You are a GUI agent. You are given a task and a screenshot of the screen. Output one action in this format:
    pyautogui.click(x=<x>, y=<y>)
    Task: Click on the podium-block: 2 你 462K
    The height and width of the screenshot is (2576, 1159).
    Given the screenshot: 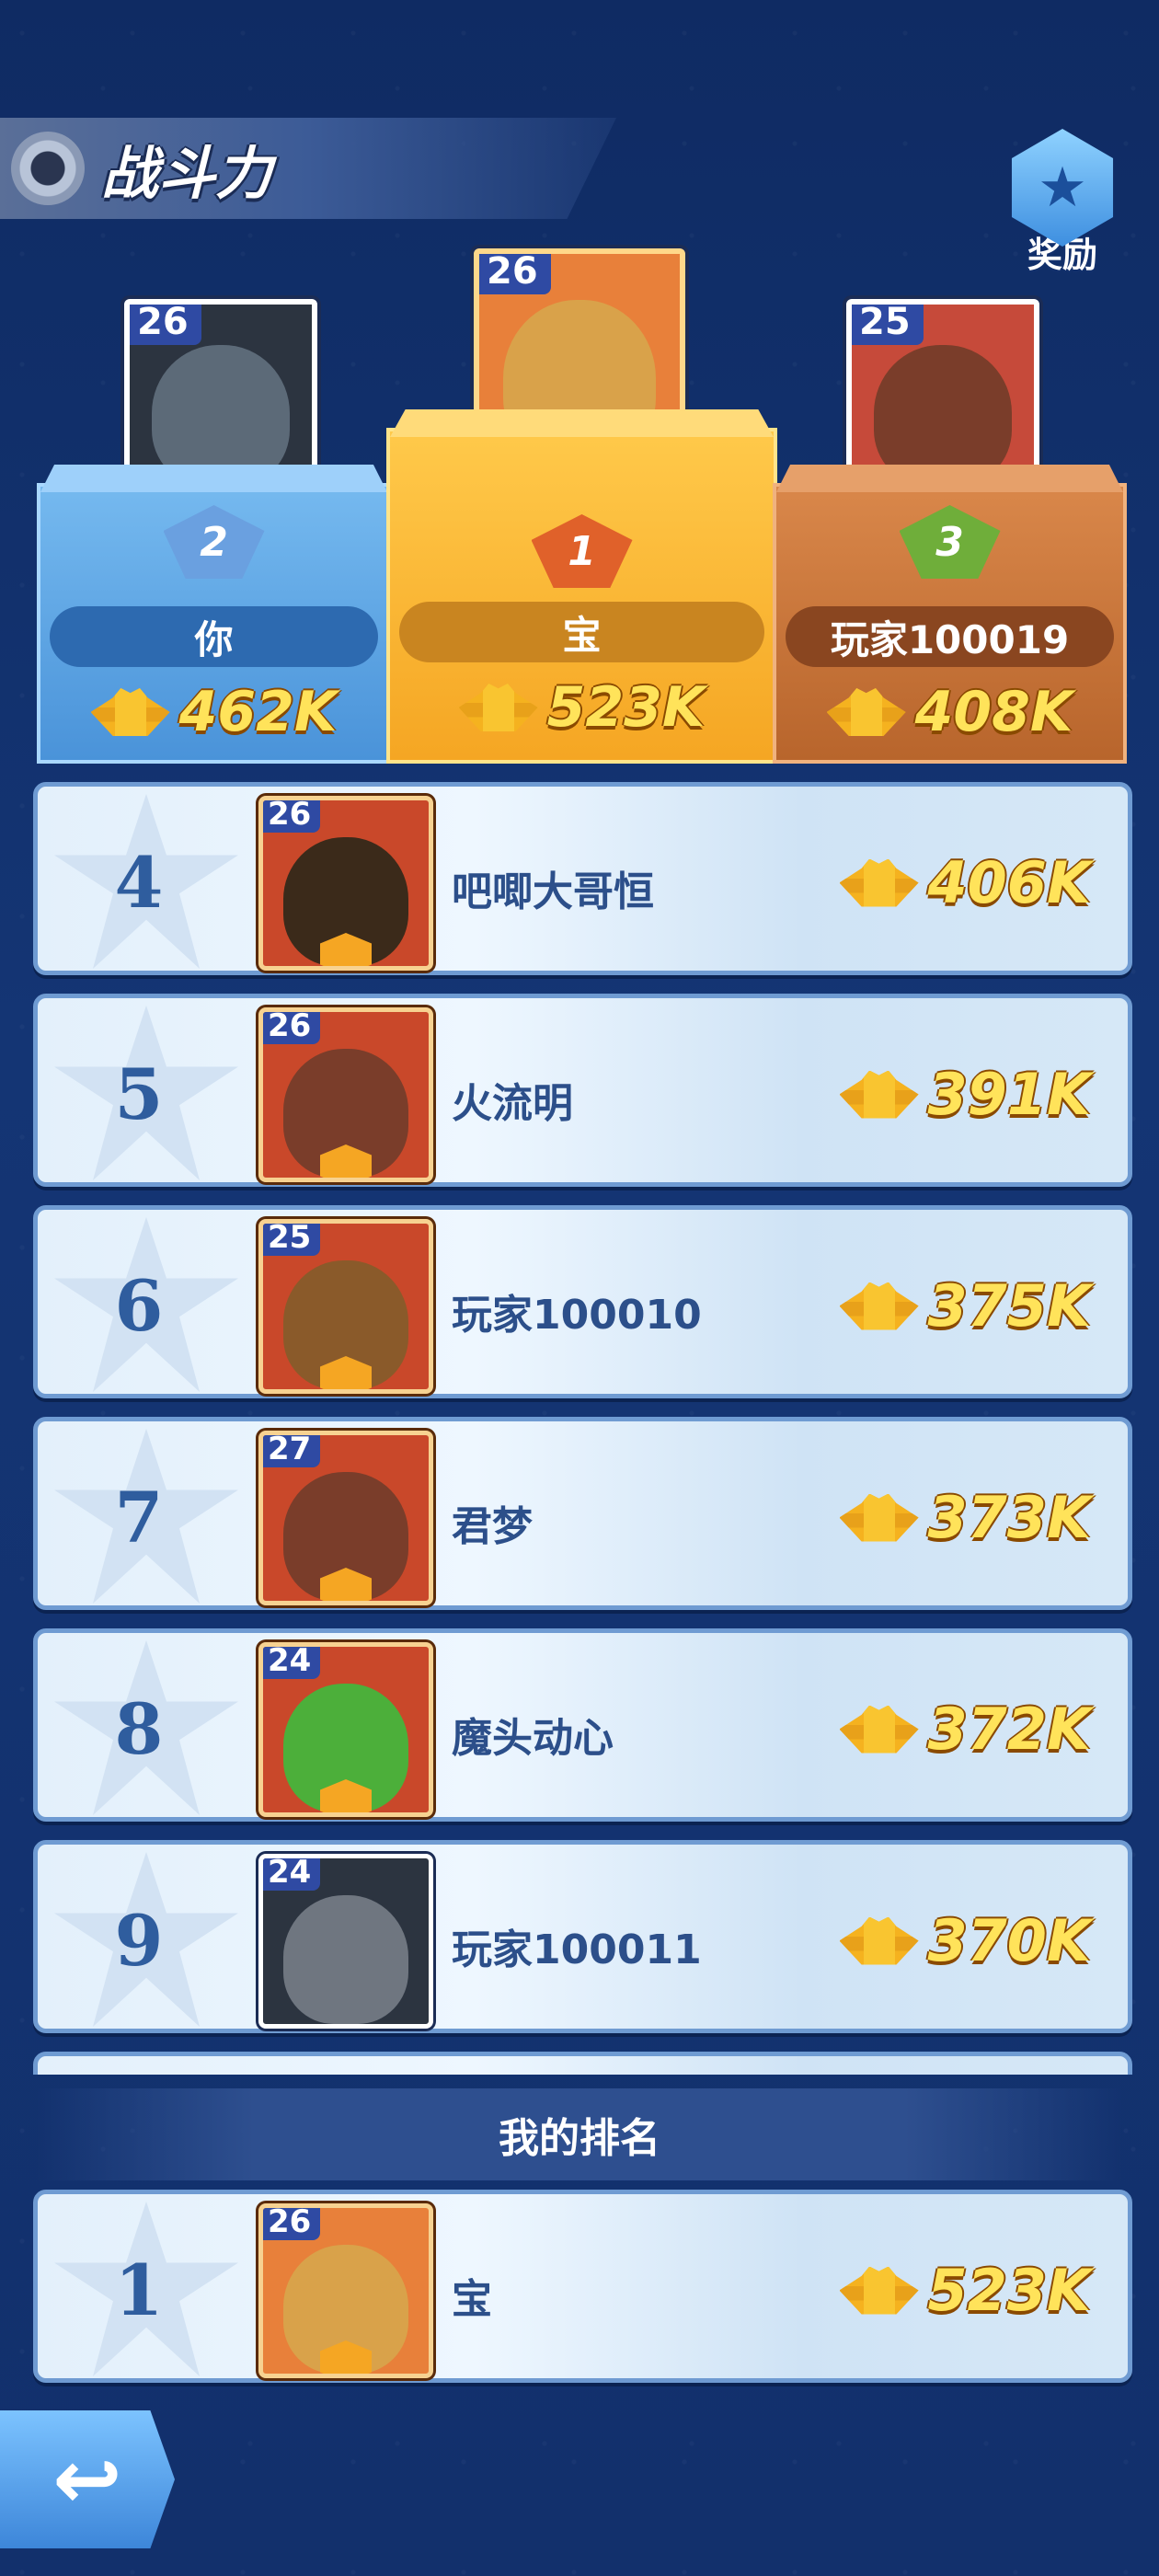 What is the action you would take?
    pyautogui.click(x=214, y=614)
    